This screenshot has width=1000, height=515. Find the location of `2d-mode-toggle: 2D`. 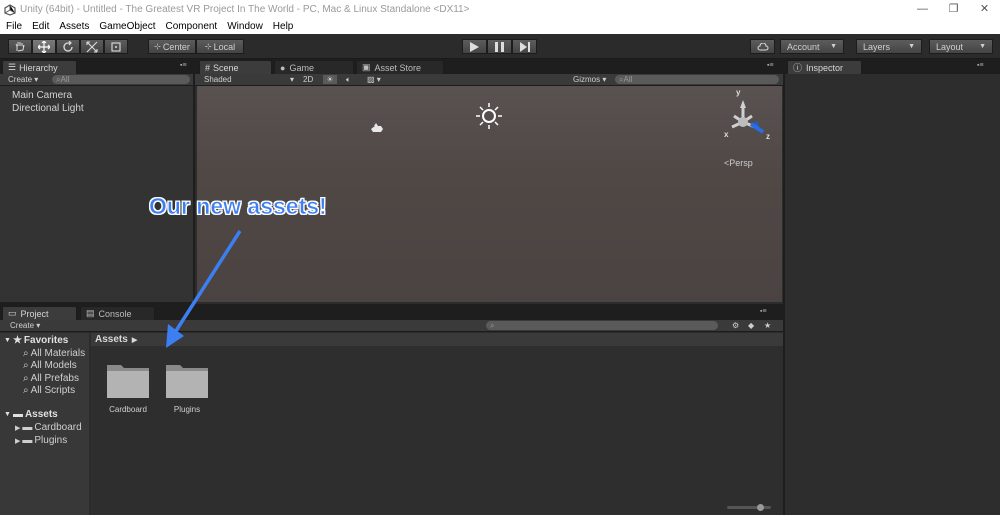

2d-mode-toggle: 2D is located at coordinates (308, 79).